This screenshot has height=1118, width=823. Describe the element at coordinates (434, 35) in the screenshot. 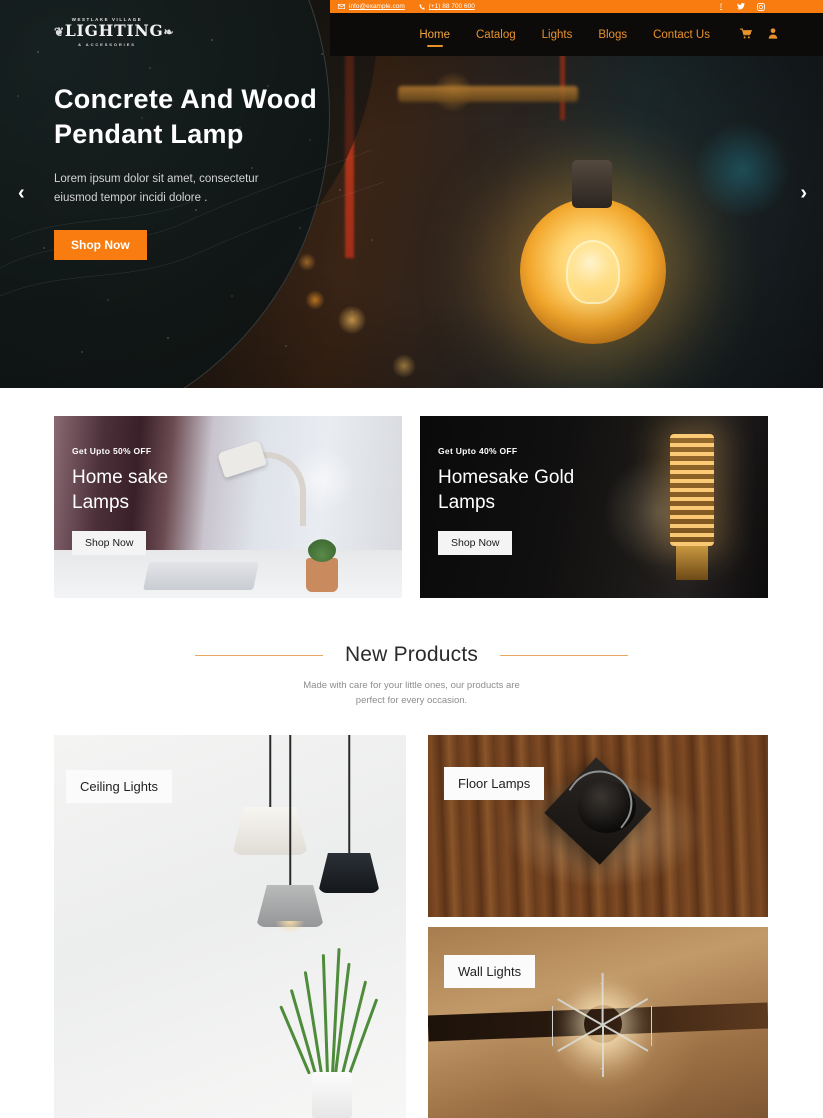

I see `nav-item-home: Home` at that location.